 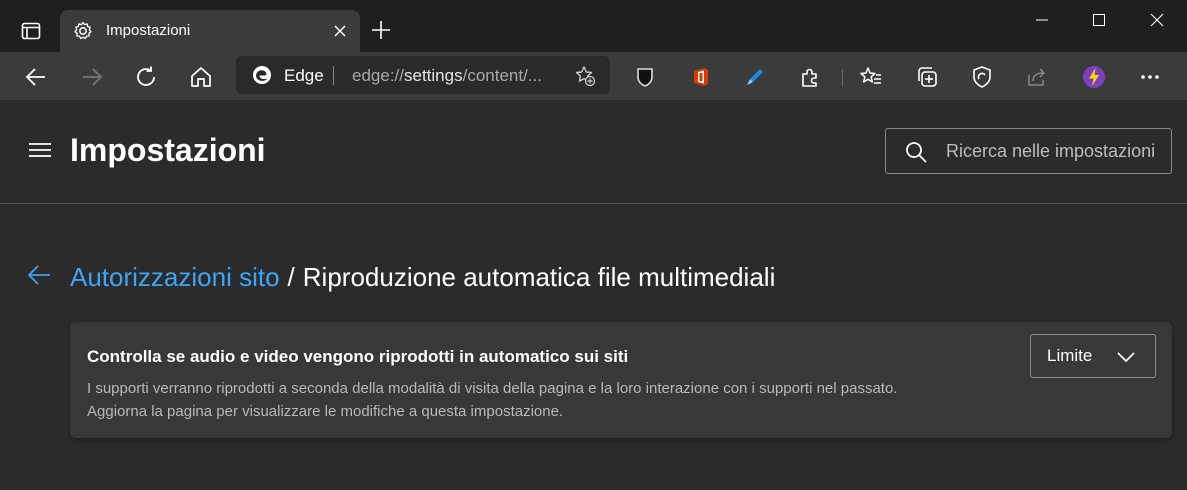 I want to click on browser-essentials-icon, so click(x=982, y=77).